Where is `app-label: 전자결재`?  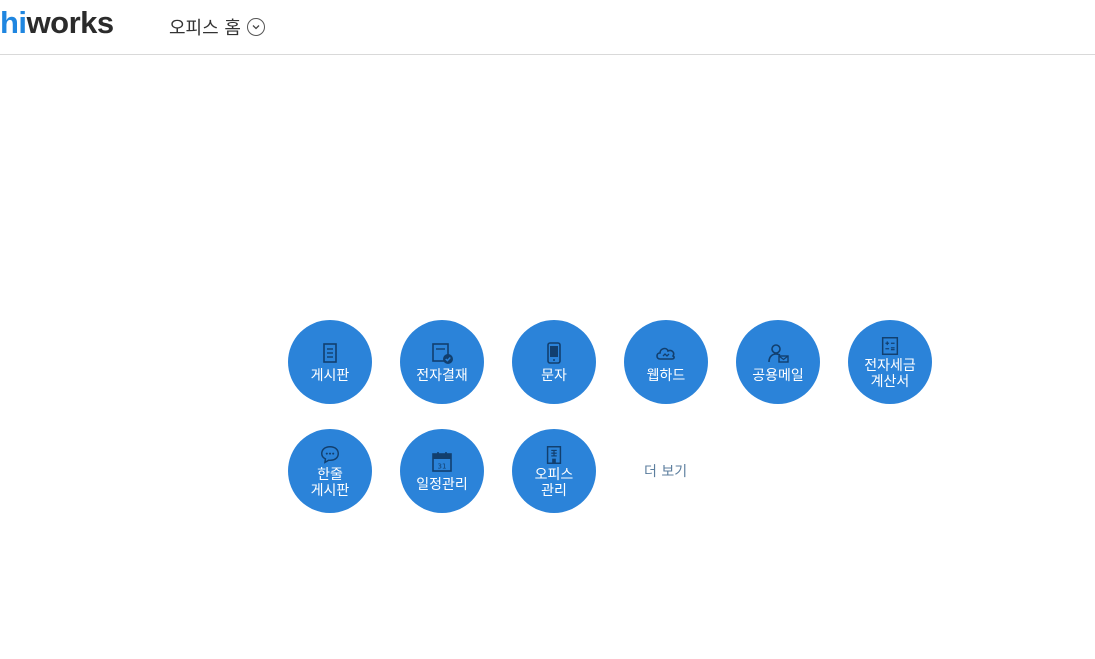 app-label: 전자결재 is located at coordinates (442, 375).